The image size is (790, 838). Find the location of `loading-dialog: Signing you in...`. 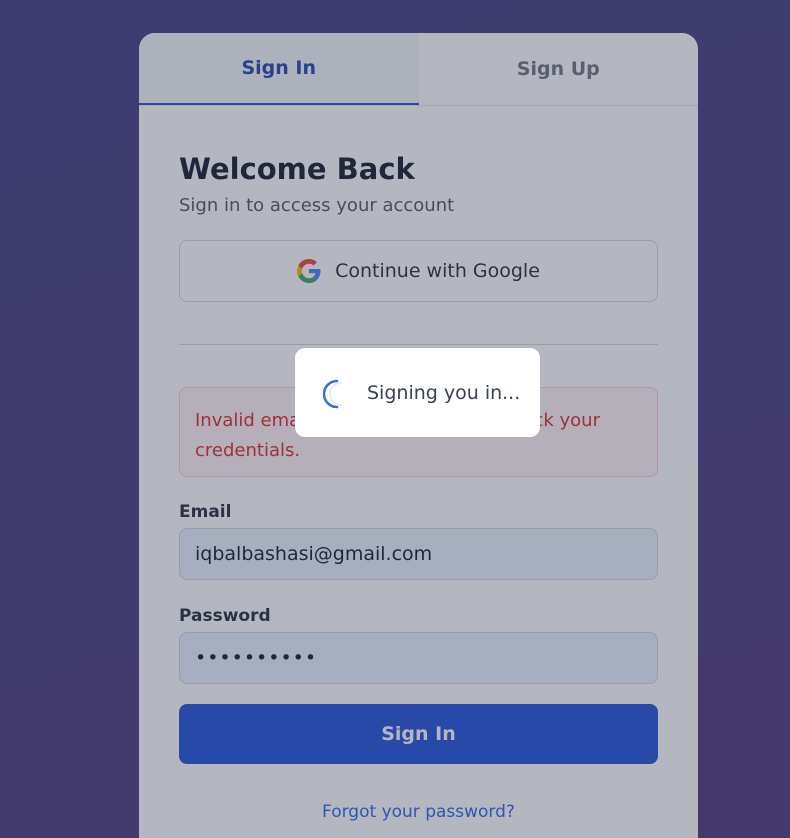

loading-dialog: Signing you in... is located at coordinates (417, 392).